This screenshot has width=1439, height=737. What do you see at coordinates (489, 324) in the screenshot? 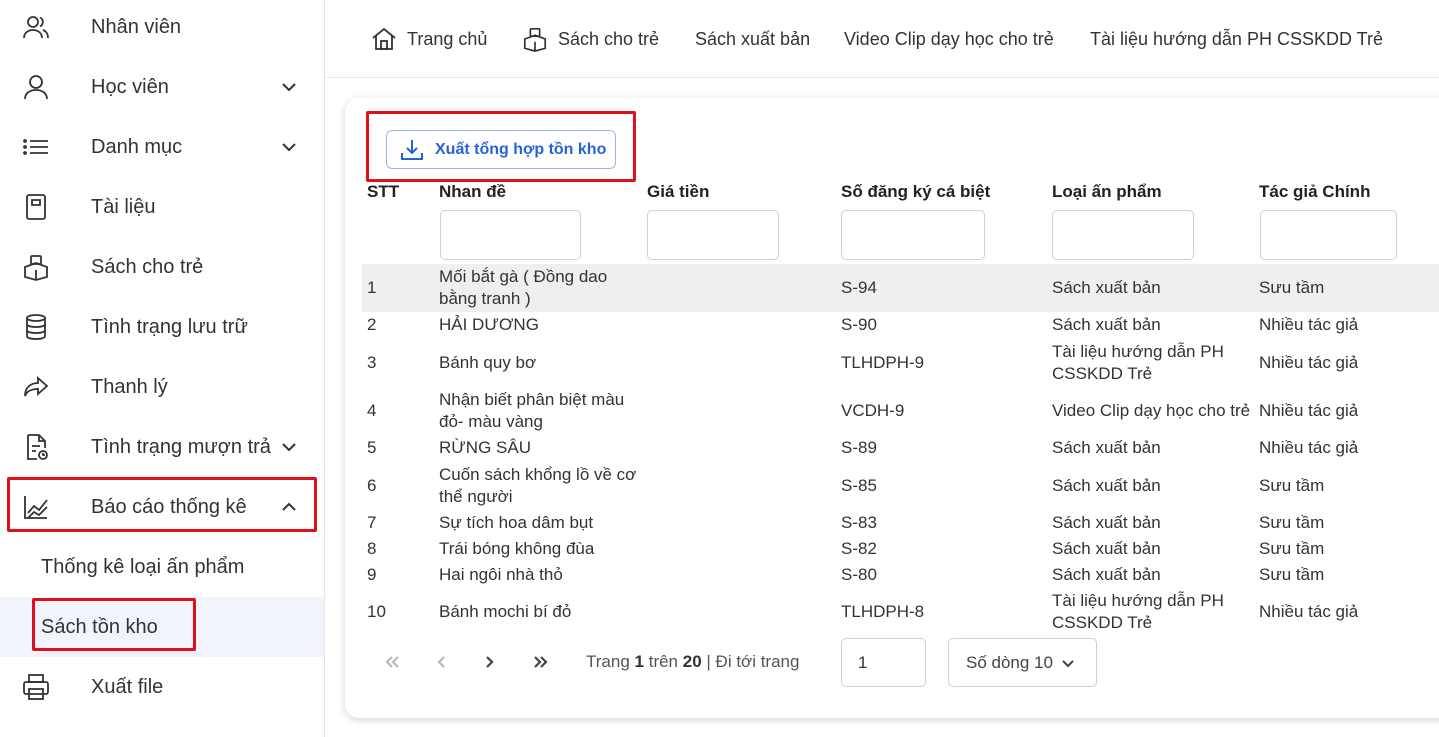
I see `cell-title: HẢI DƯƠNG` at bounding box center [489, 324].